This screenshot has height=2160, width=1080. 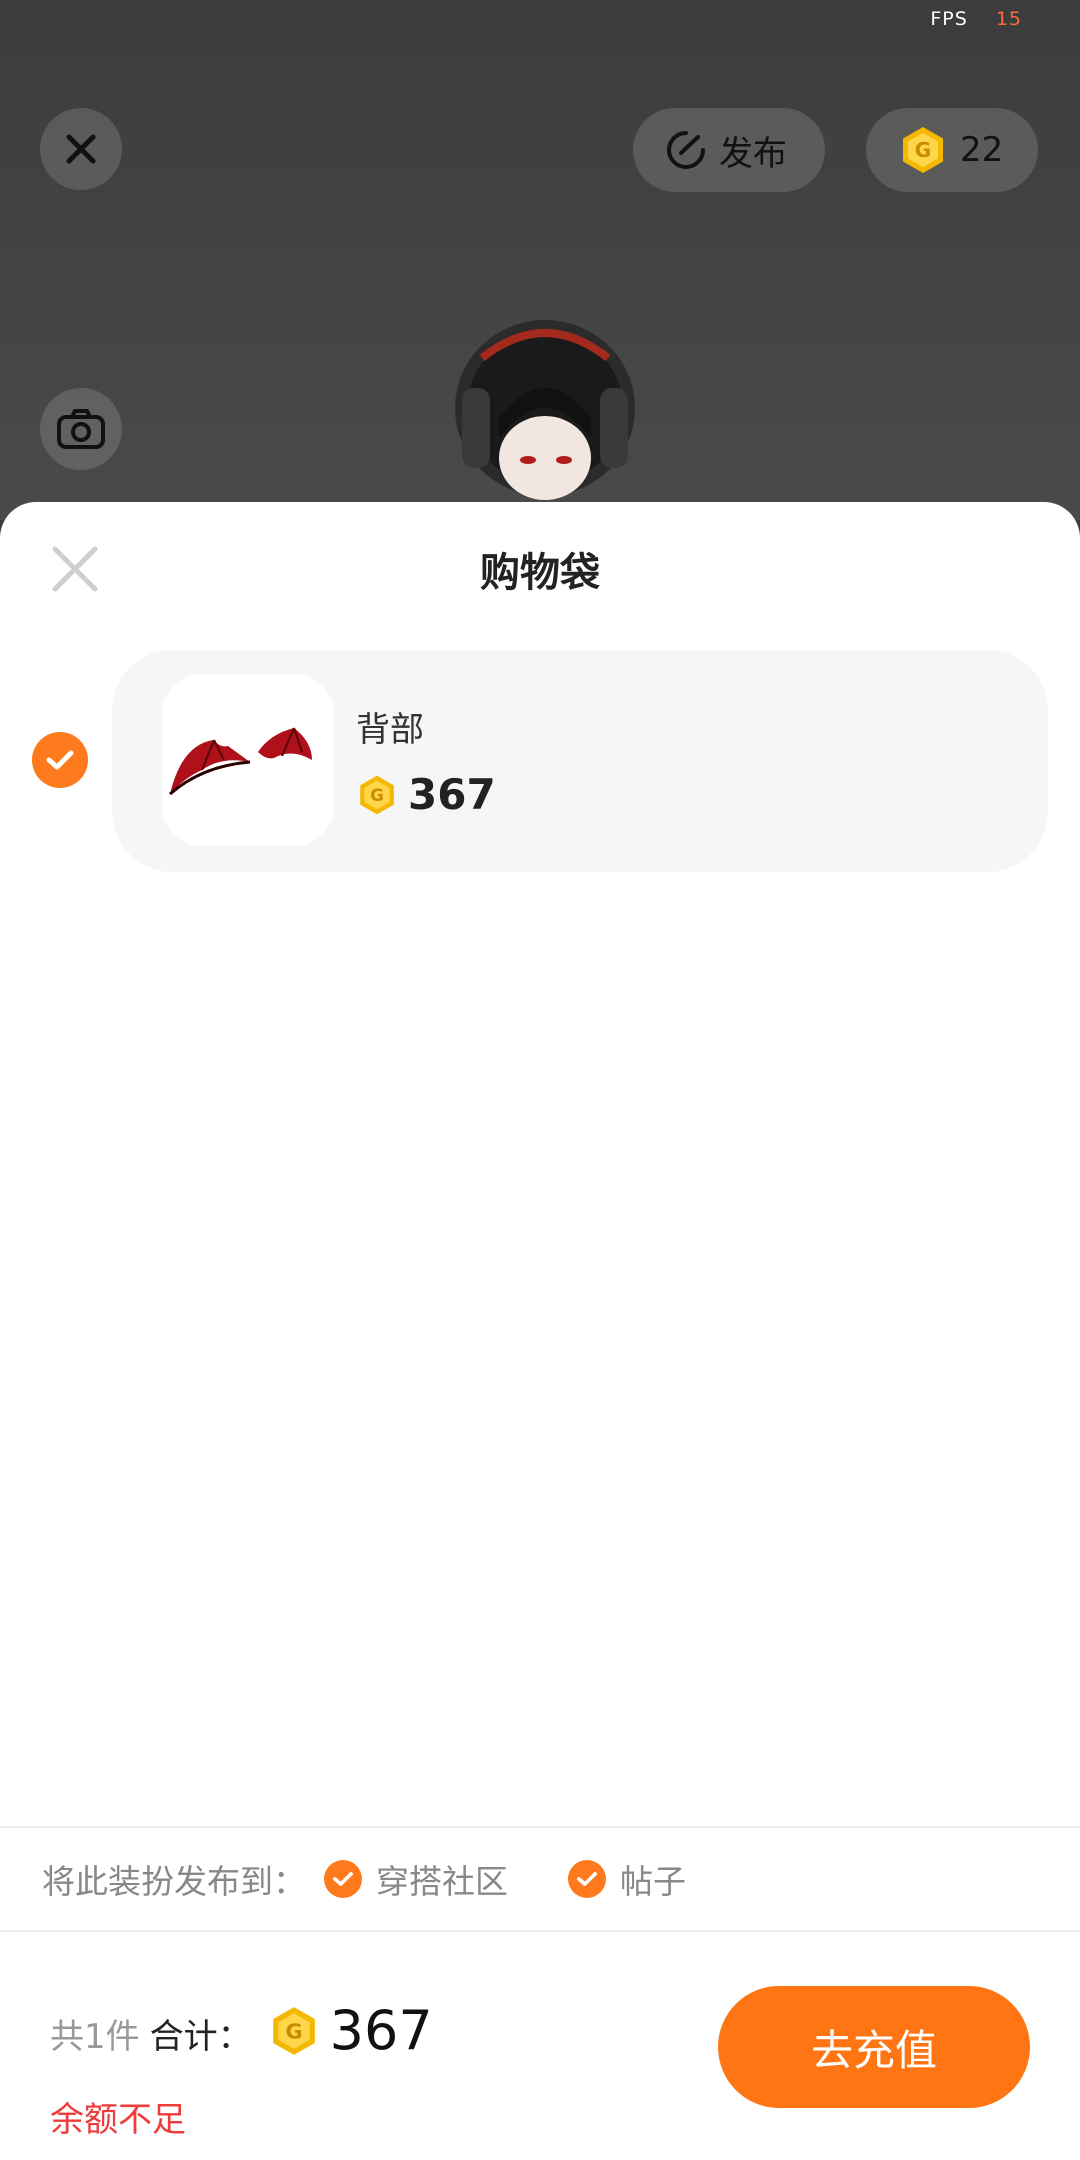 What do you see at coordinates (442, 1881) in the screenshot?
I see `community-option-label: 穿搭社区` at bounding box center [442, 1881].